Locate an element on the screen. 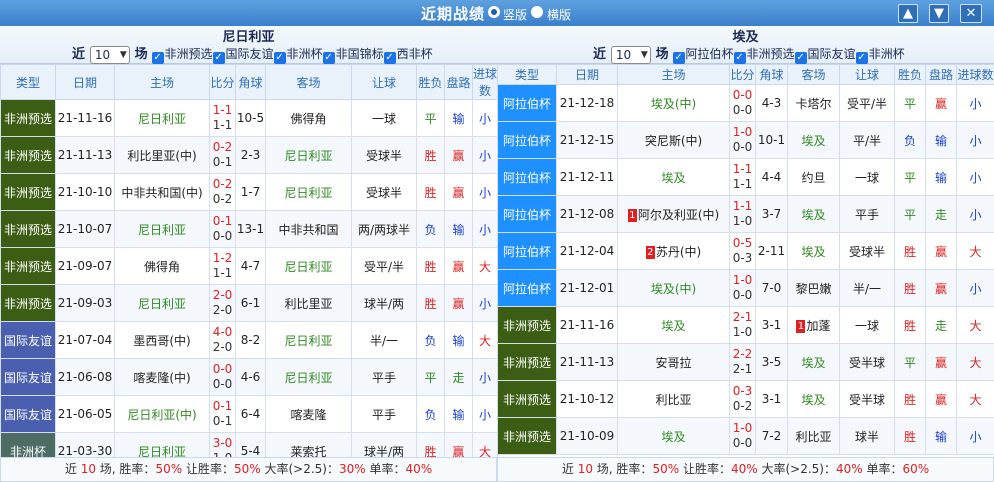  right-count-select: 10 ▼ is located at coordinates (630, 54).